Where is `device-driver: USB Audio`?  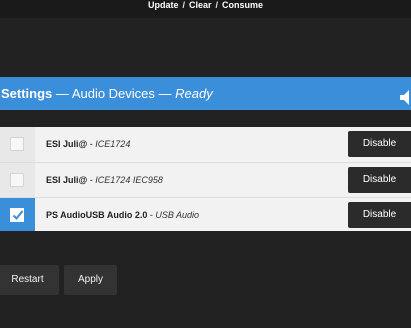
device-driver: USB Audio is located at coordinates (177, 215).